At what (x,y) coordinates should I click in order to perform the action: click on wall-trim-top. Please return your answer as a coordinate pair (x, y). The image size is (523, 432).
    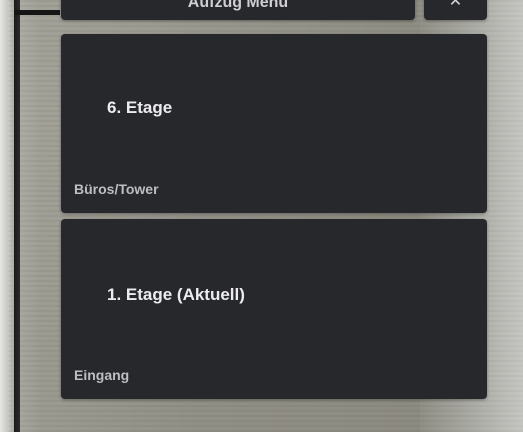
    Looking at the image, I should click on (37, 12).